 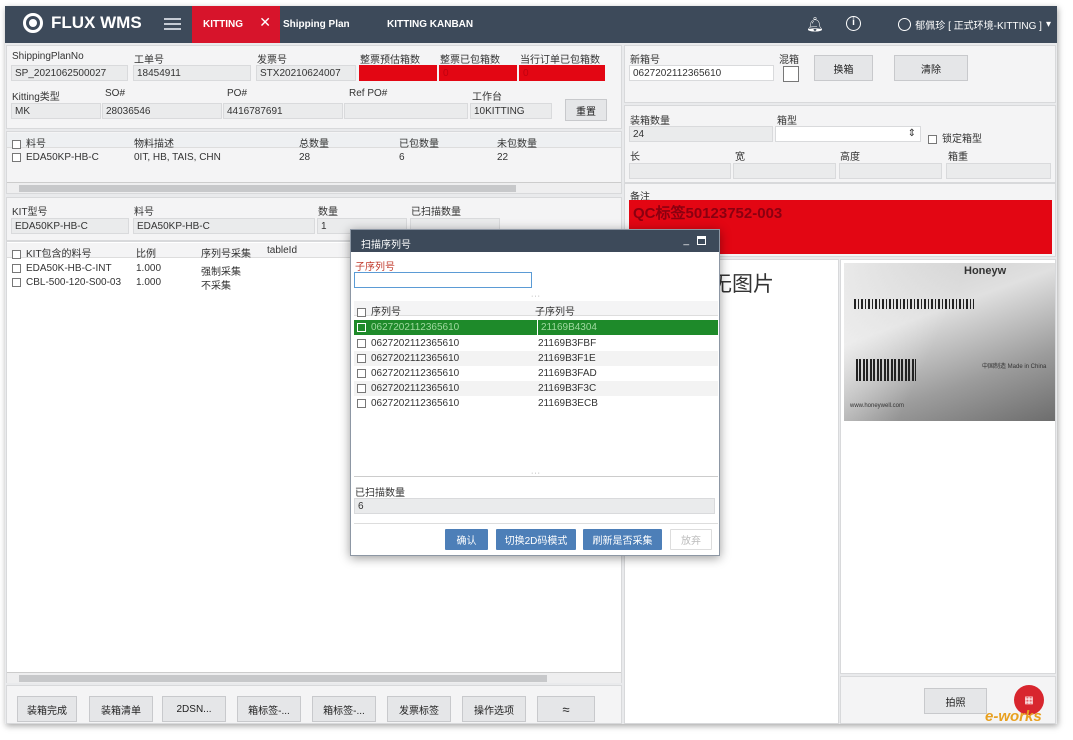 I want to click on operation-options-button: 操作选项, so click(x=494, y=709).